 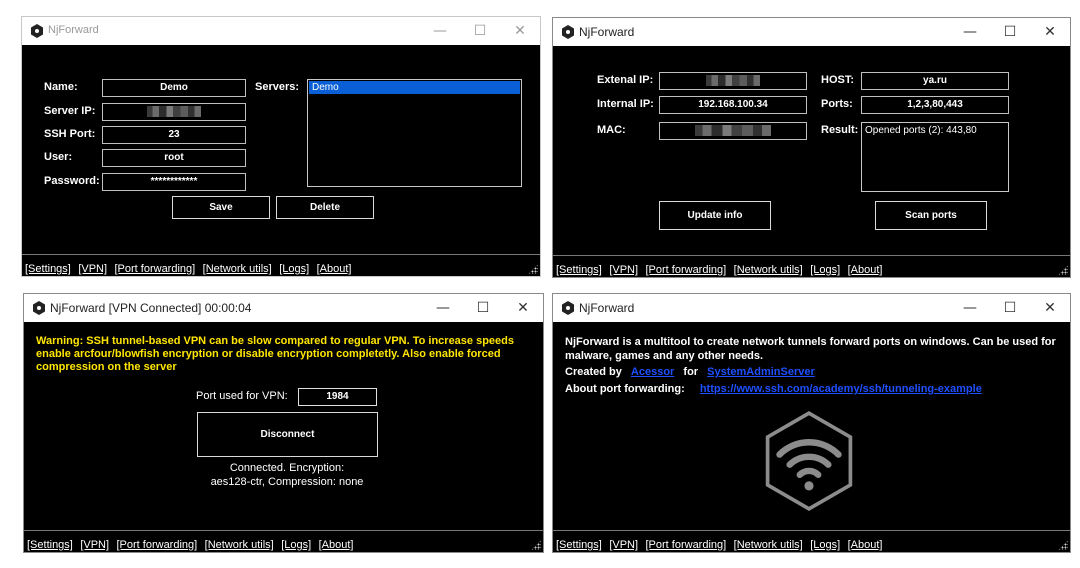 I want to click on vpn-port-input: 1984, so click(x=337, y=397).